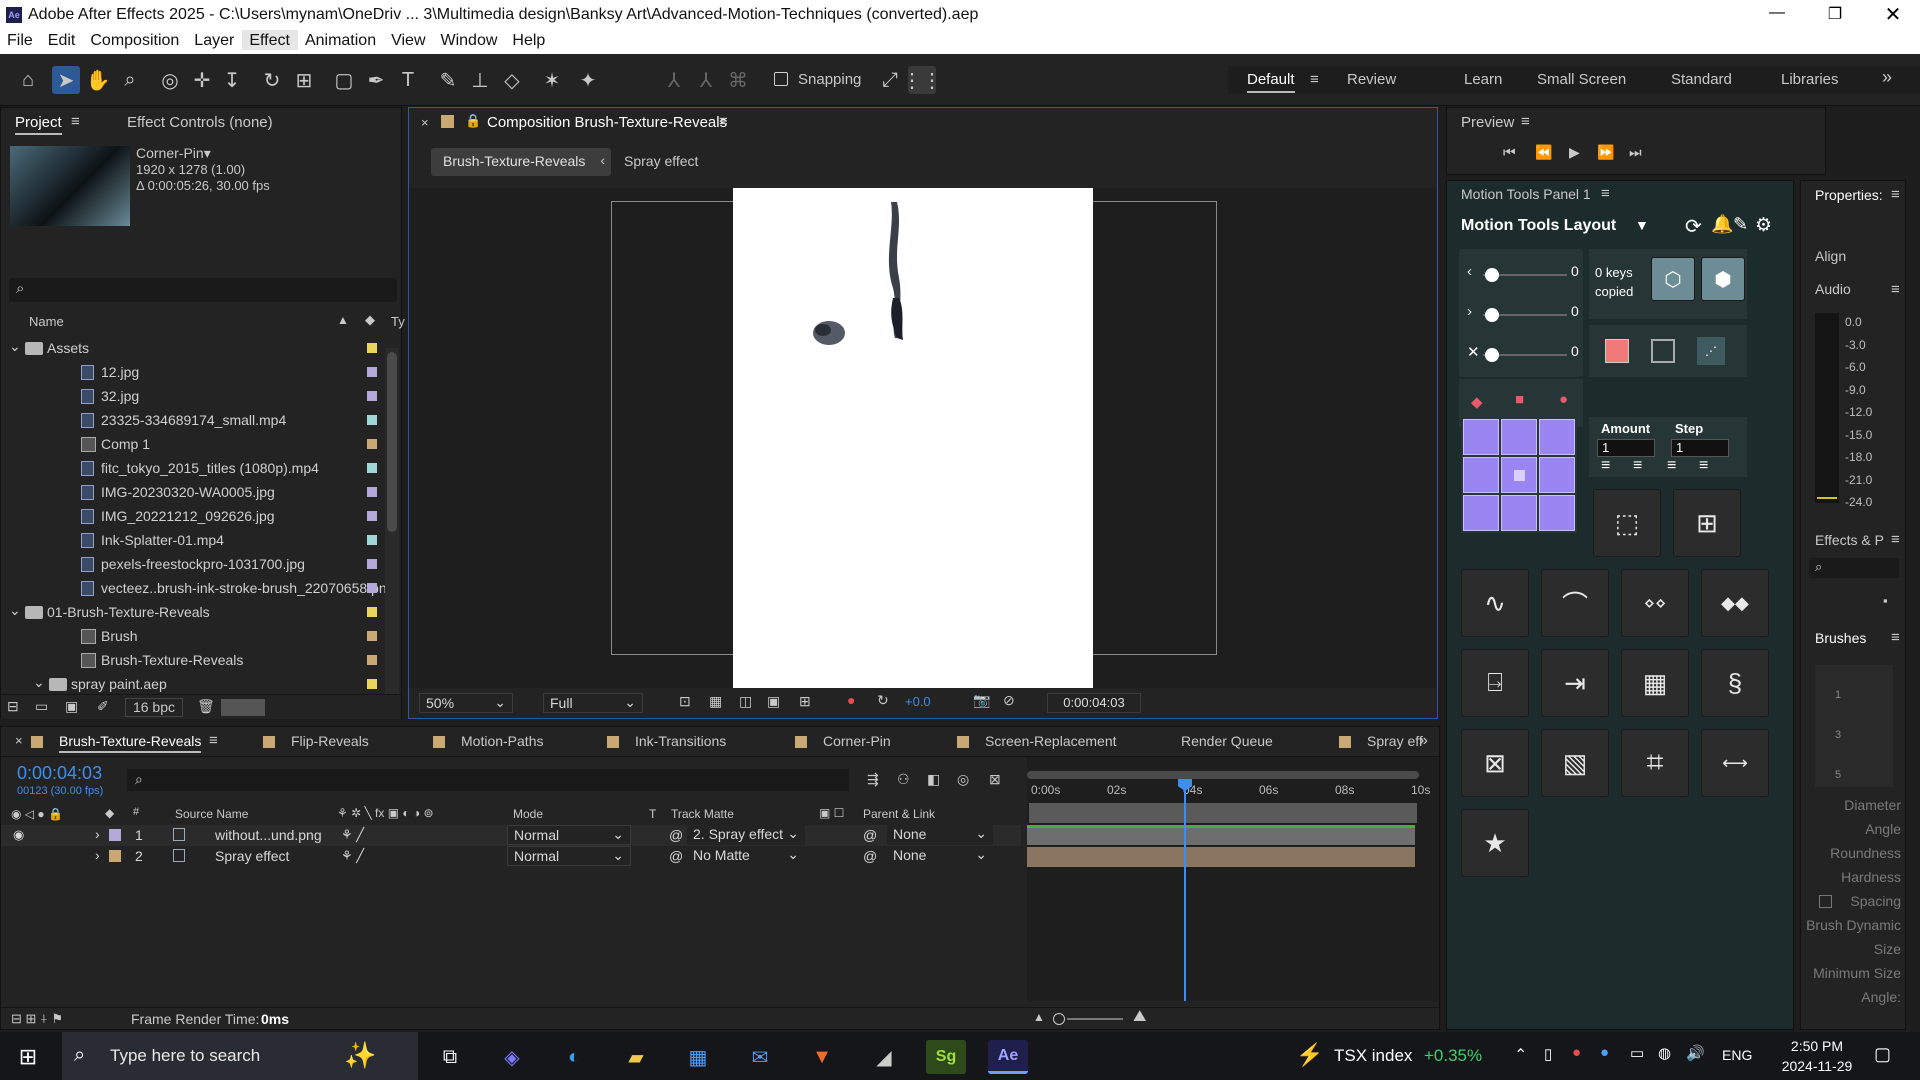  What do you see at coordinates (1723, 279) in the screenshot?
I see `paste-keys-icon: ⬢` at bounding box center [1723, 279].